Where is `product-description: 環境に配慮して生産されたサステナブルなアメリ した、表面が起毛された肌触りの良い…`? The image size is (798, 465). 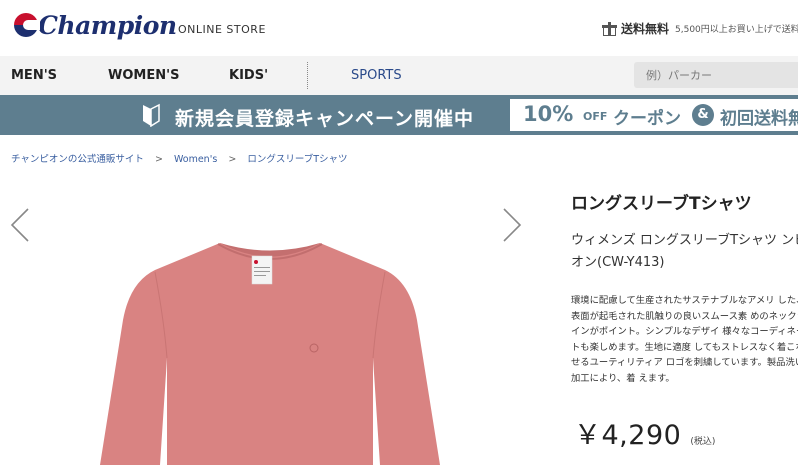 product-description: 環境に配慮して生産されたサステナブルなアメリ した、表面が起毛された肌触りの良い… is located at coordinates (684, 339).